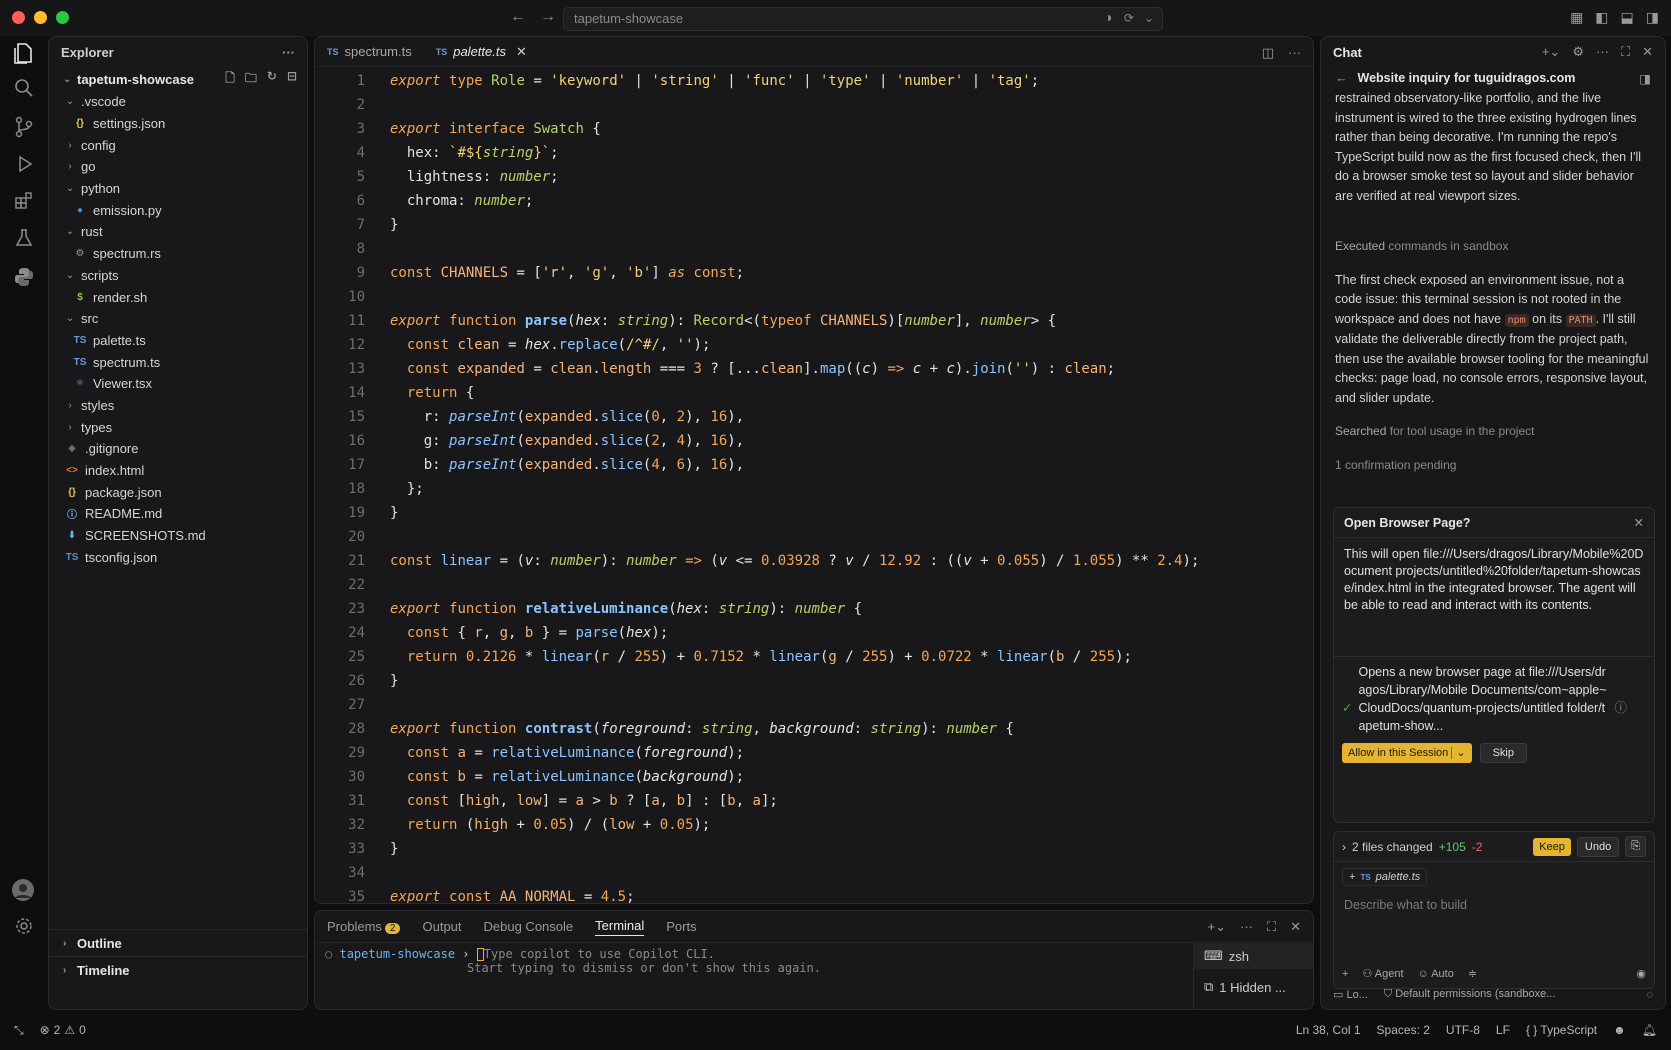 The height and width of the screenshot is (1050, 1671). What do you see at coordinates (178, 449) in the screenshot?
I see `tree-file: ◆ .gitignore` at bounding box center [178, 449].